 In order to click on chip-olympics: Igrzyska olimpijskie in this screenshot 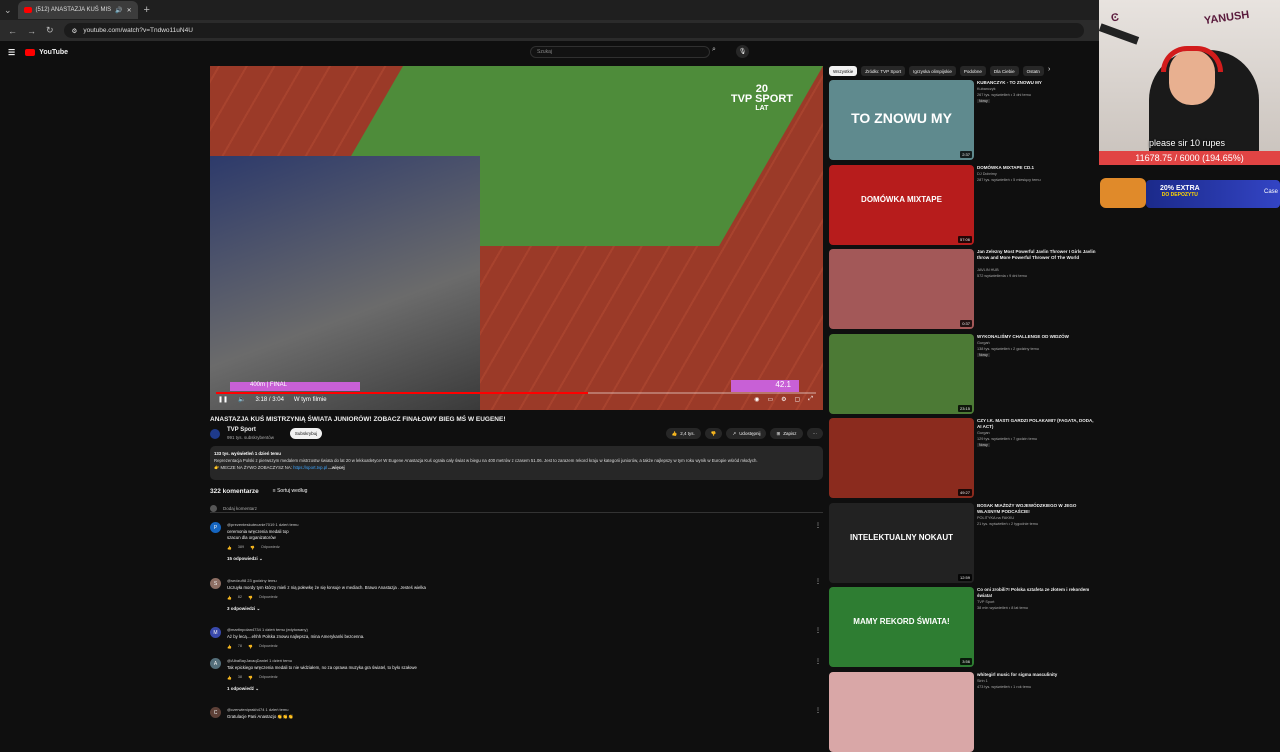, I will do `click(932, 71)`.